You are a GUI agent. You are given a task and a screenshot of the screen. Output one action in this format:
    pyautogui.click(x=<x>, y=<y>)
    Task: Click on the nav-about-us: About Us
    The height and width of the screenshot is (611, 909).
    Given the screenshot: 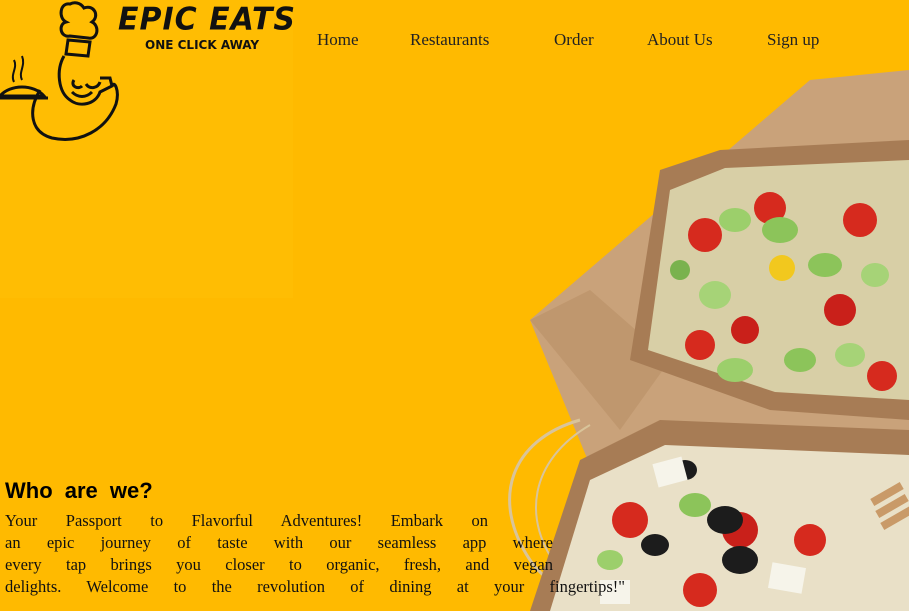 What is the action you would take?
    pyautogui.click(x=680, y=40)
    